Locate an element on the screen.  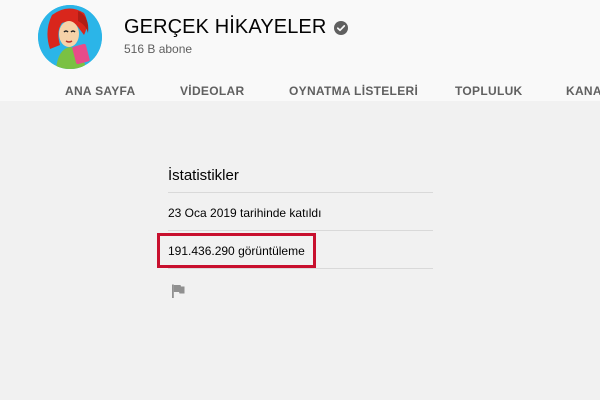
avatar-illustration is located at coordinates (70, 37).